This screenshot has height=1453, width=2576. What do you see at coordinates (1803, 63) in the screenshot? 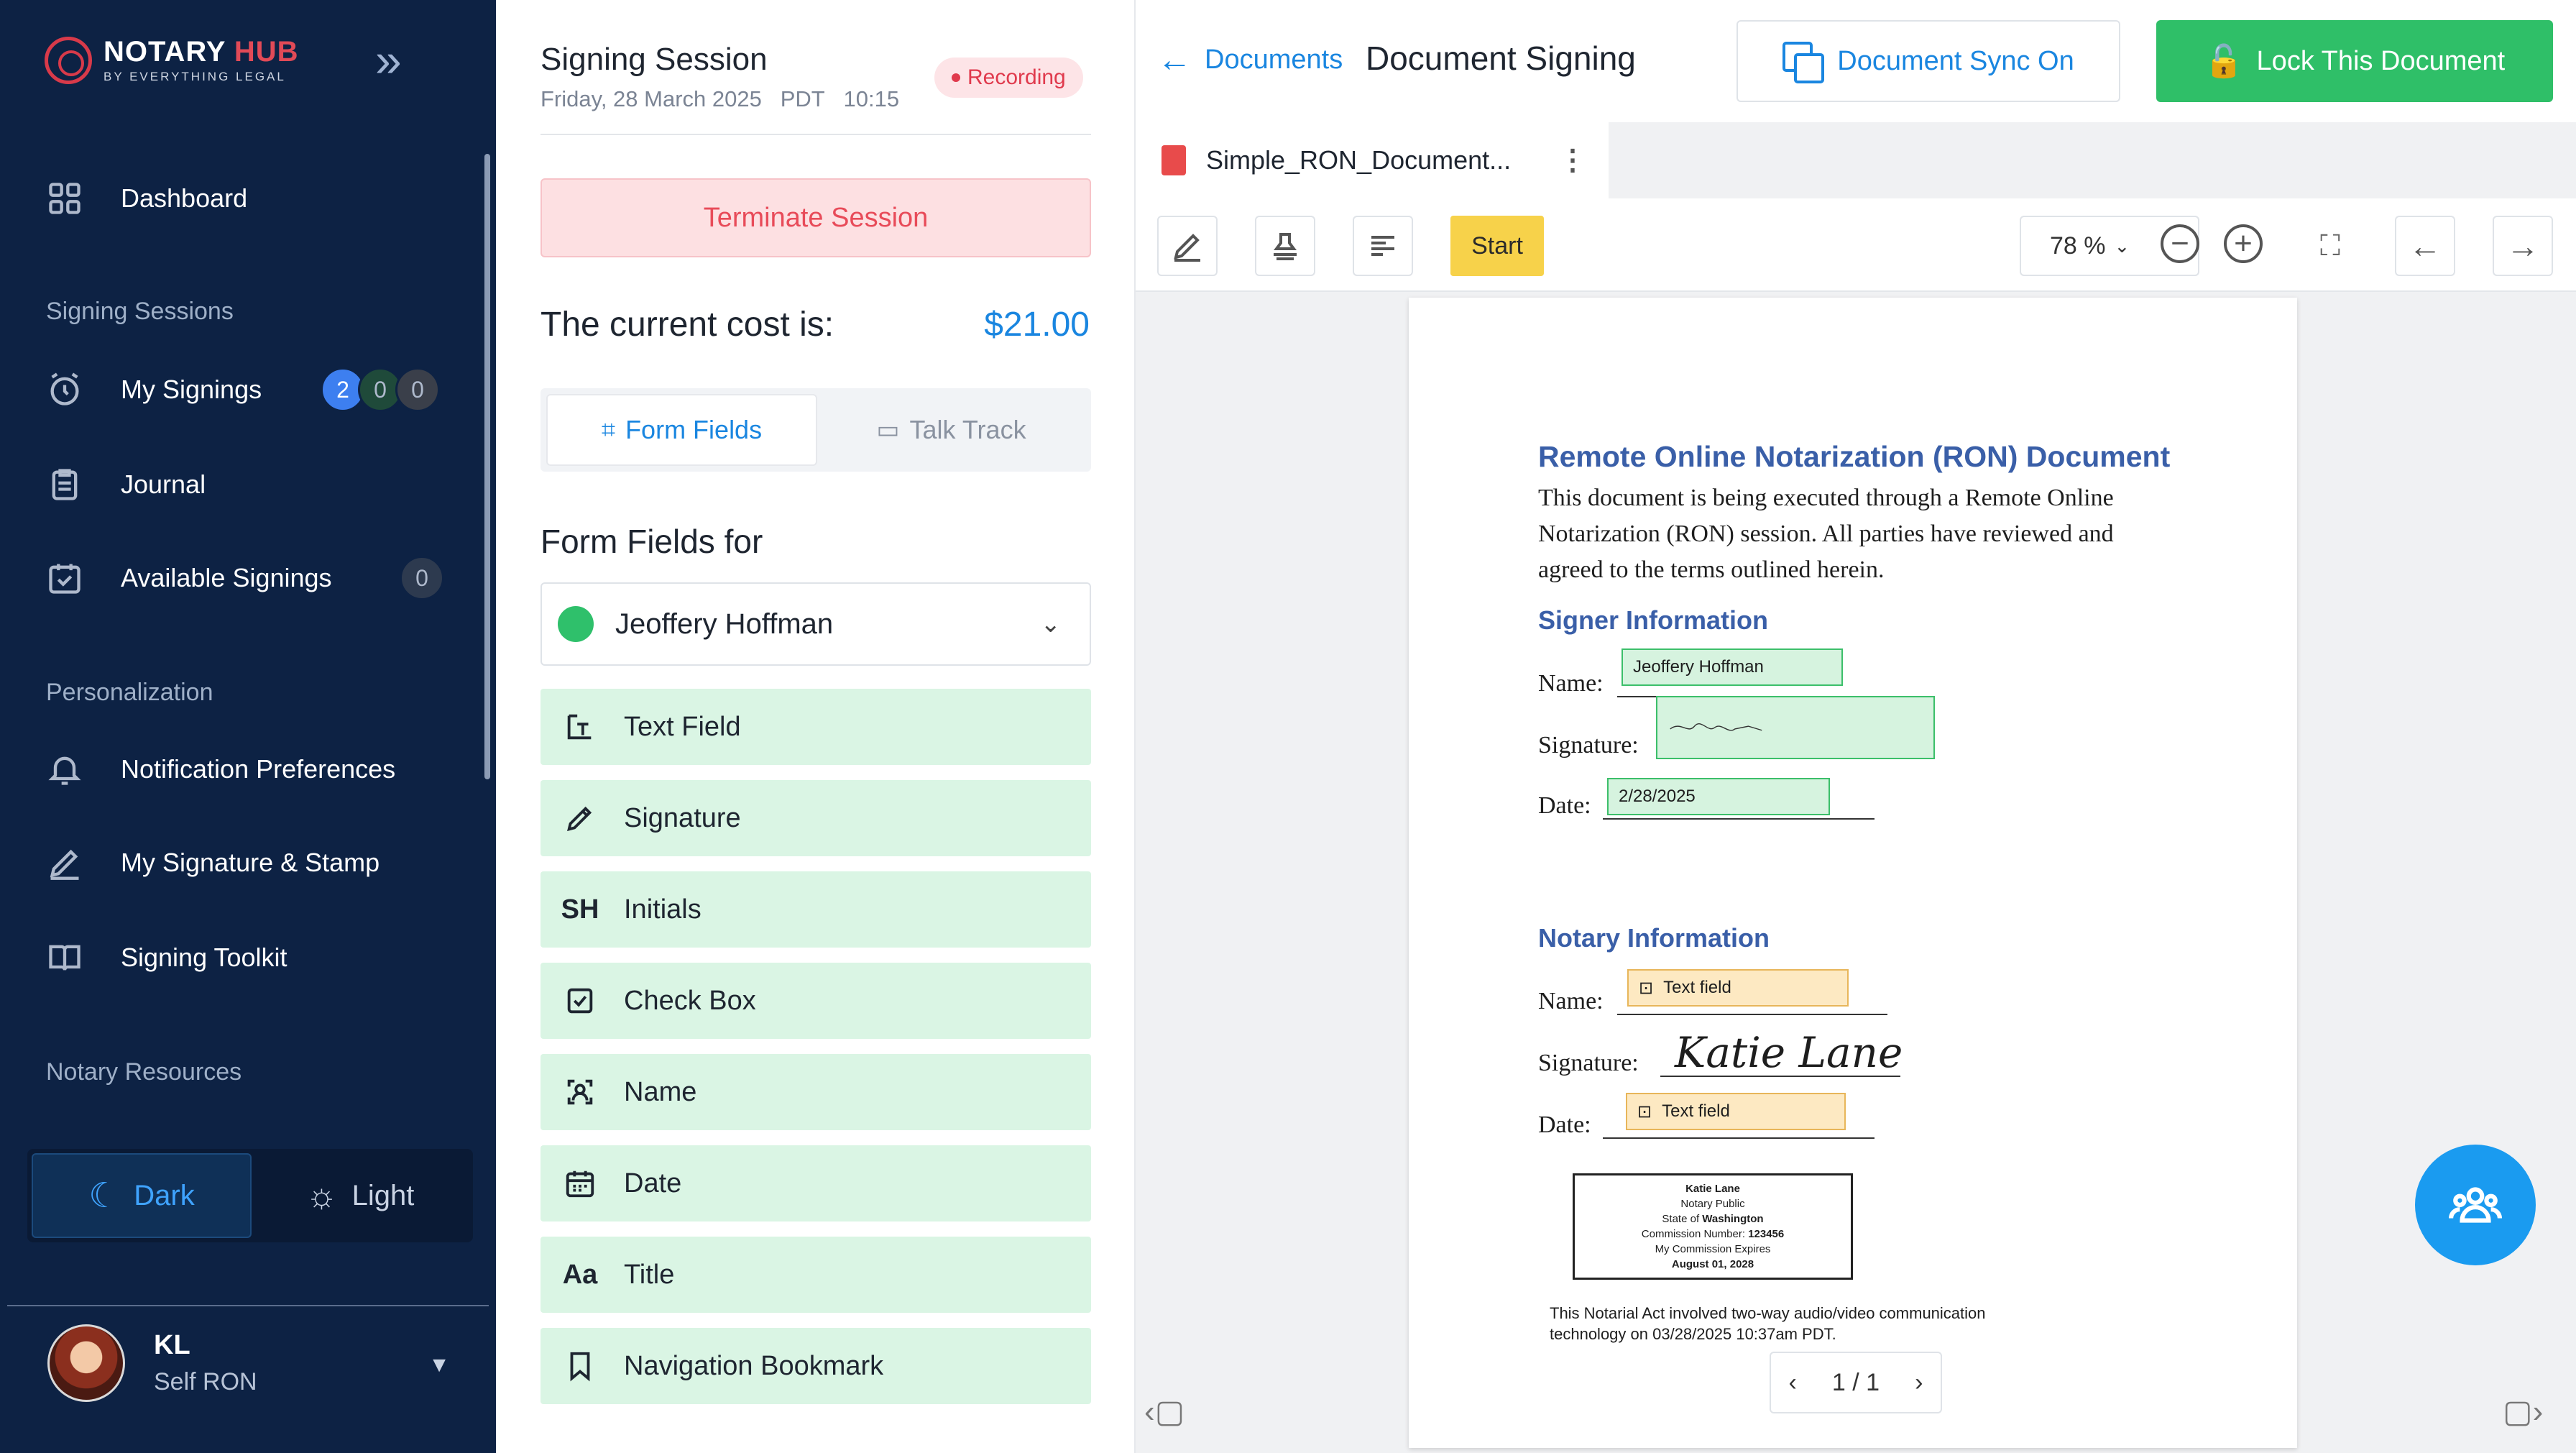
I see `sync-copy-icon` at bounding box center [1803, 63].